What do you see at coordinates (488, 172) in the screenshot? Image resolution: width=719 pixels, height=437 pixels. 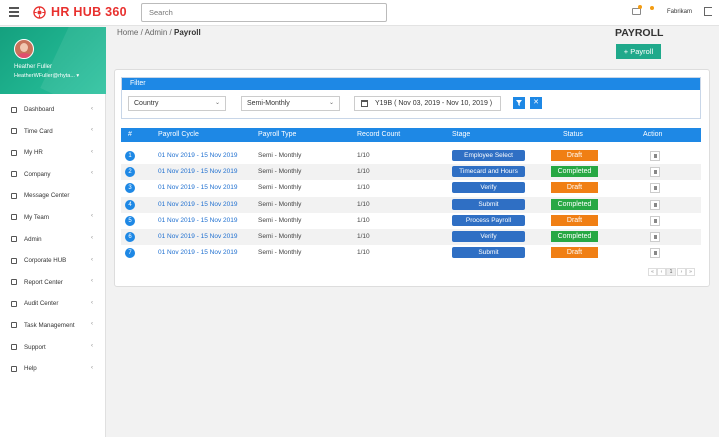 I see `stage-button: Timecard and Hours` at bounding box center [488, 172].